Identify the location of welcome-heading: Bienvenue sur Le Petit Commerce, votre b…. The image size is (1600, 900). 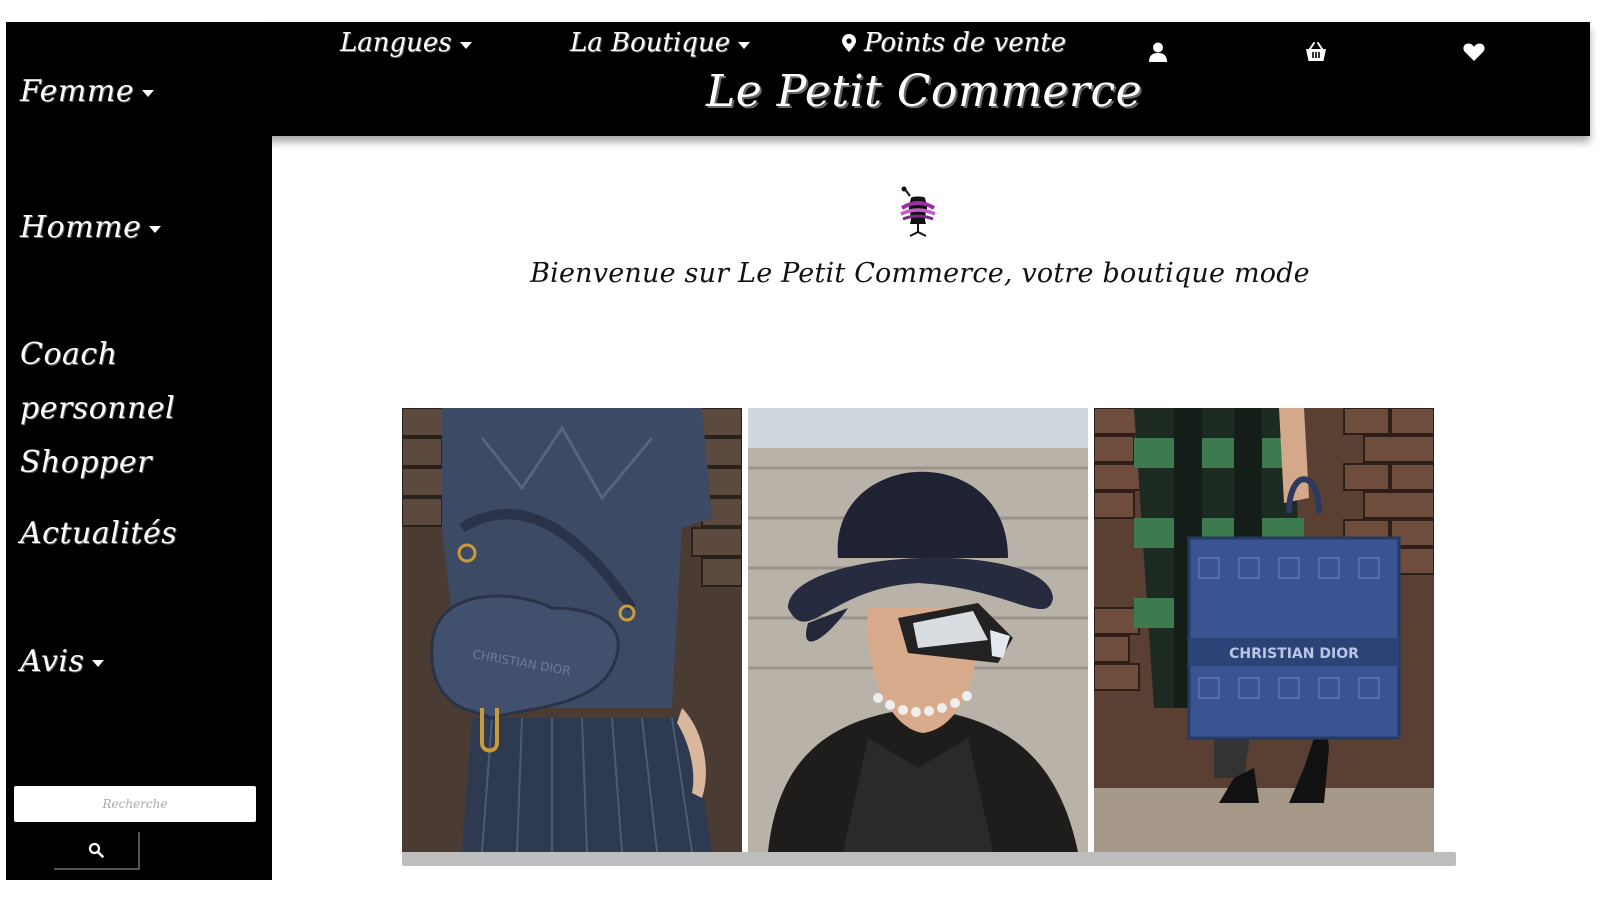
(920, 273).